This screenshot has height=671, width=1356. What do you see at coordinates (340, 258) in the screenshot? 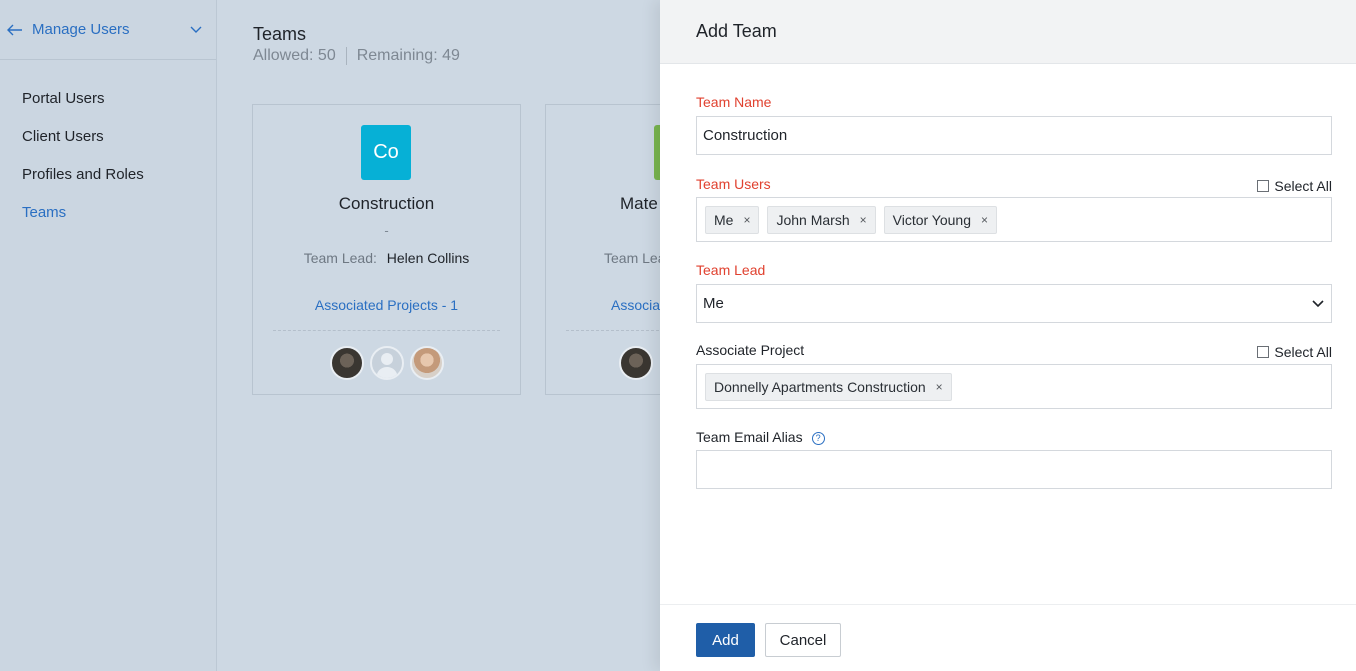
I see `team-lead-label: Team Lead:` at bounding box center [340, 258].